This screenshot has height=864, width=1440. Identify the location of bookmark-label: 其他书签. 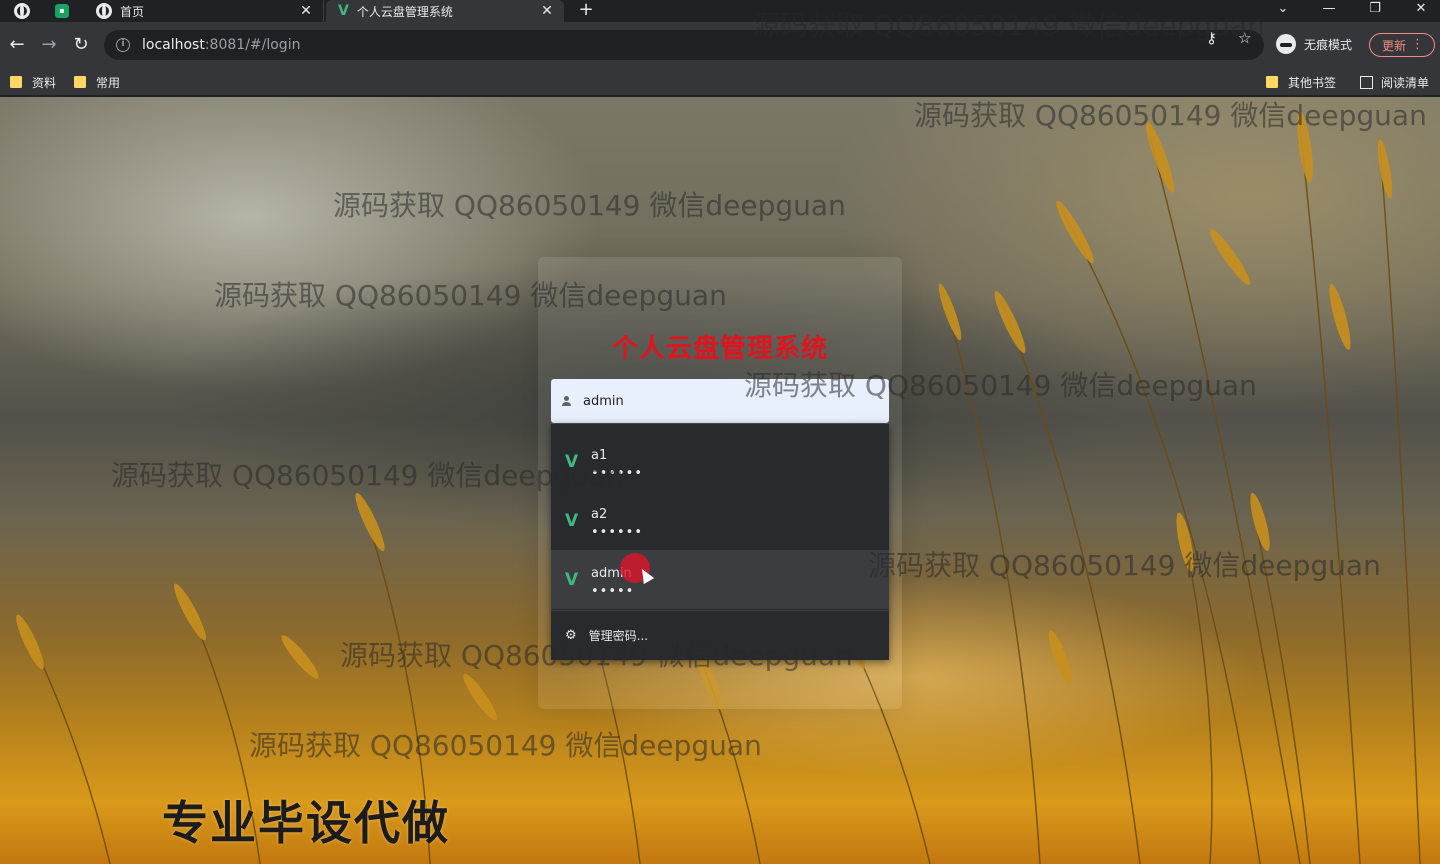
(1312, 82).